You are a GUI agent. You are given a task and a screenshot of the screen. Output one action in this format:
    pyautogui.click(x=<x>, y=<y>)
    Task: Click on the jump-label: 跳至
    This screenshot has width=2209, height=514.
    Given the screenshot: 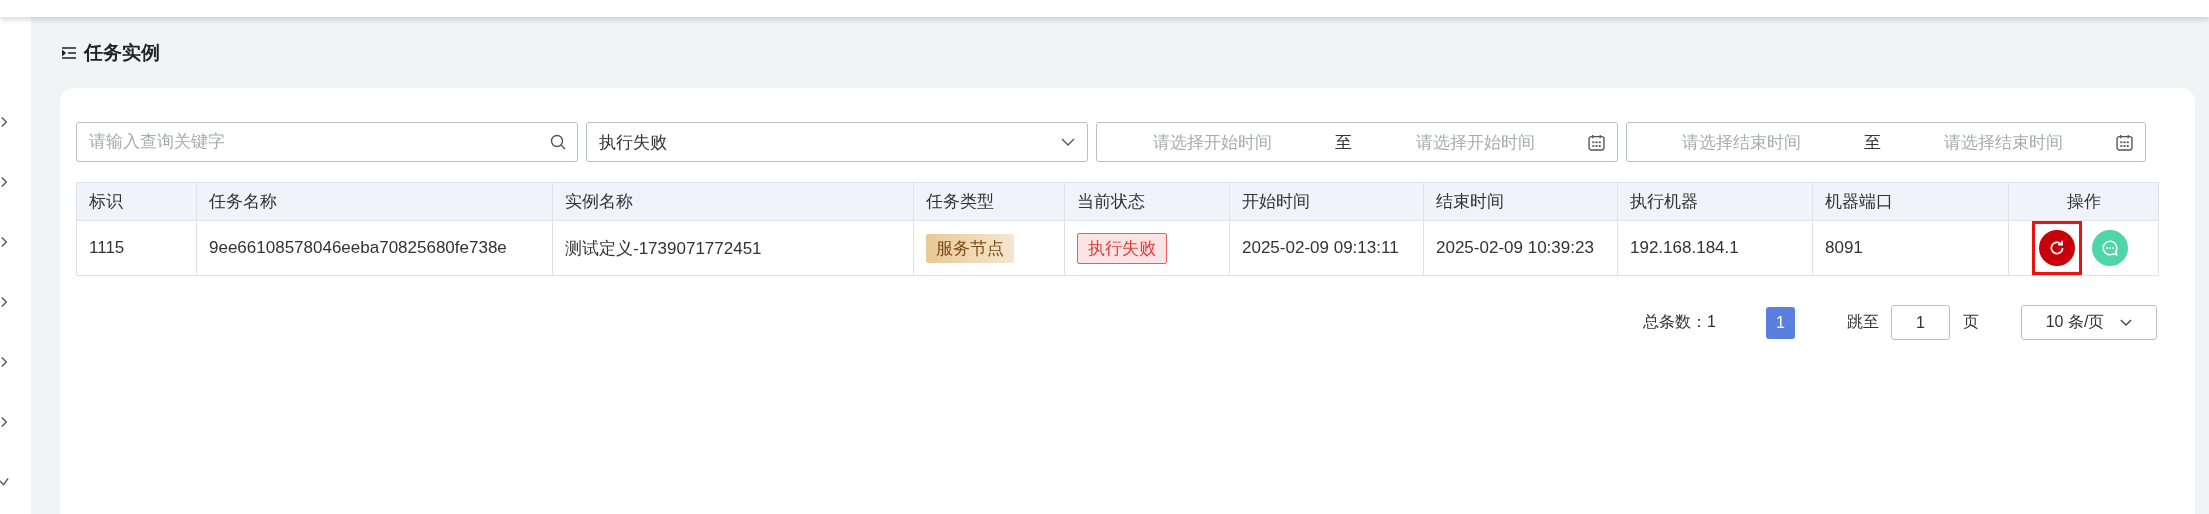 What is the action you would take?
    pyautogui.click(x=1863, y=322)
    